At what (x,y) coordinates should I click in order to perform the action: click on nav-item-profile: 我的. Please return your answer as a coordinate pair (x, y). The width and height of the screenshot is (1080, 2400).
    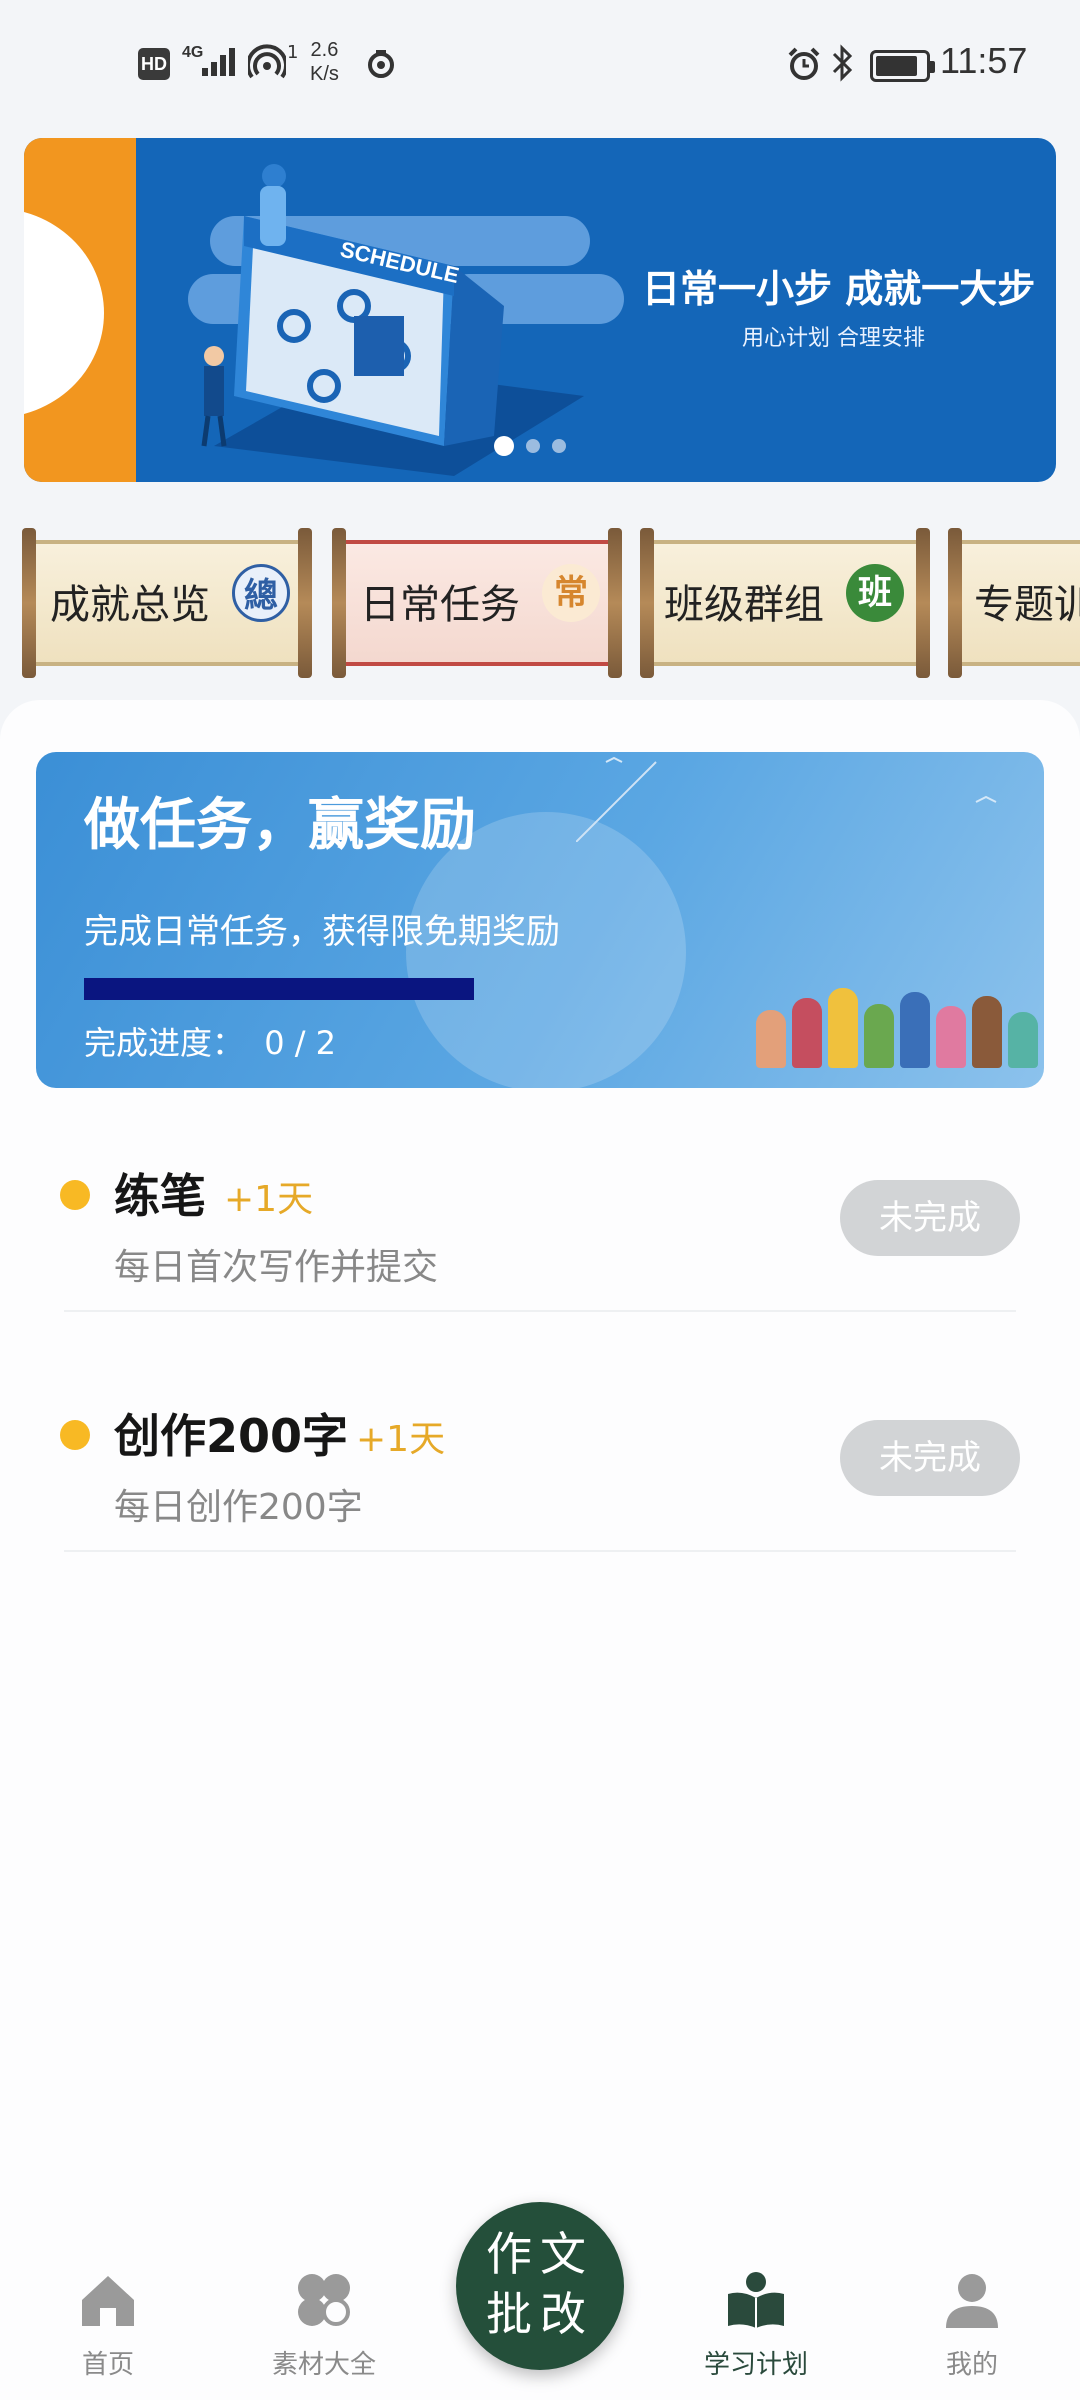
    Looking at the image, I should click on (972, 2324).